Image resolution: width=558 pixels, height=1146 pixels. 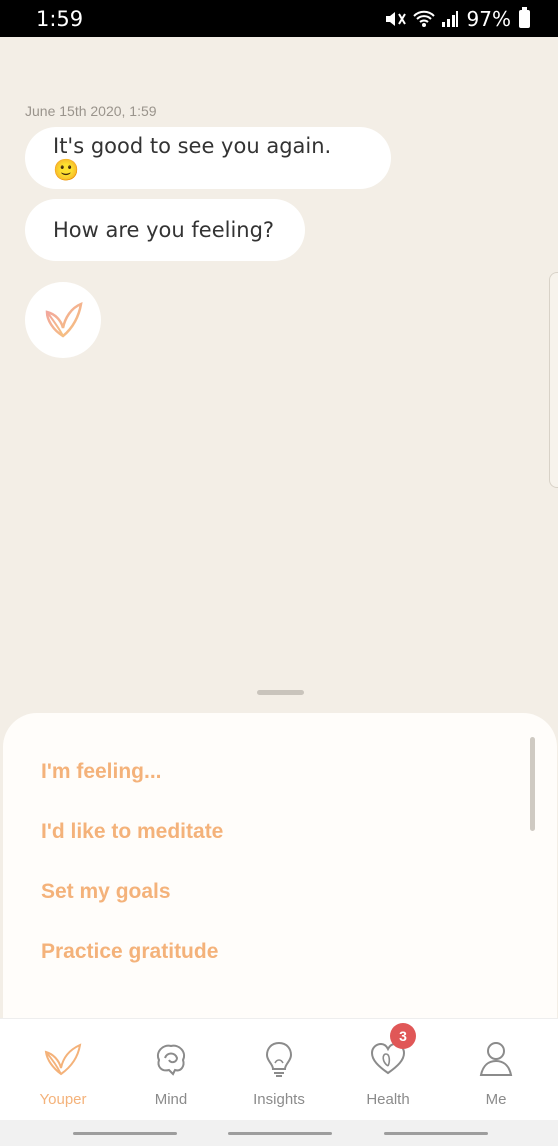 I want to click on tab-mind: Mind, so click(x=171, y=1070).